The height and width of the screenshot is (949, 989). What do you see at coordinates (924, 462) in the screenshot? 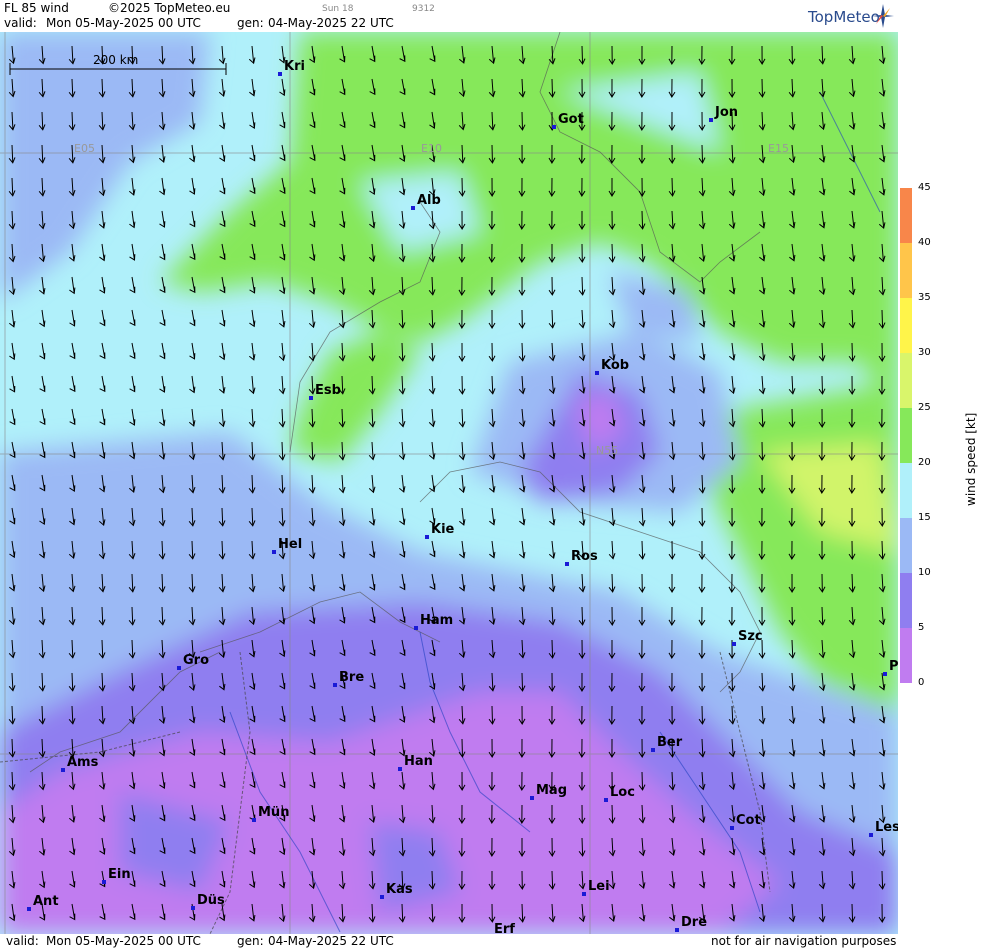
I see `legend-tick: 20` at bounding box center [924, 462].